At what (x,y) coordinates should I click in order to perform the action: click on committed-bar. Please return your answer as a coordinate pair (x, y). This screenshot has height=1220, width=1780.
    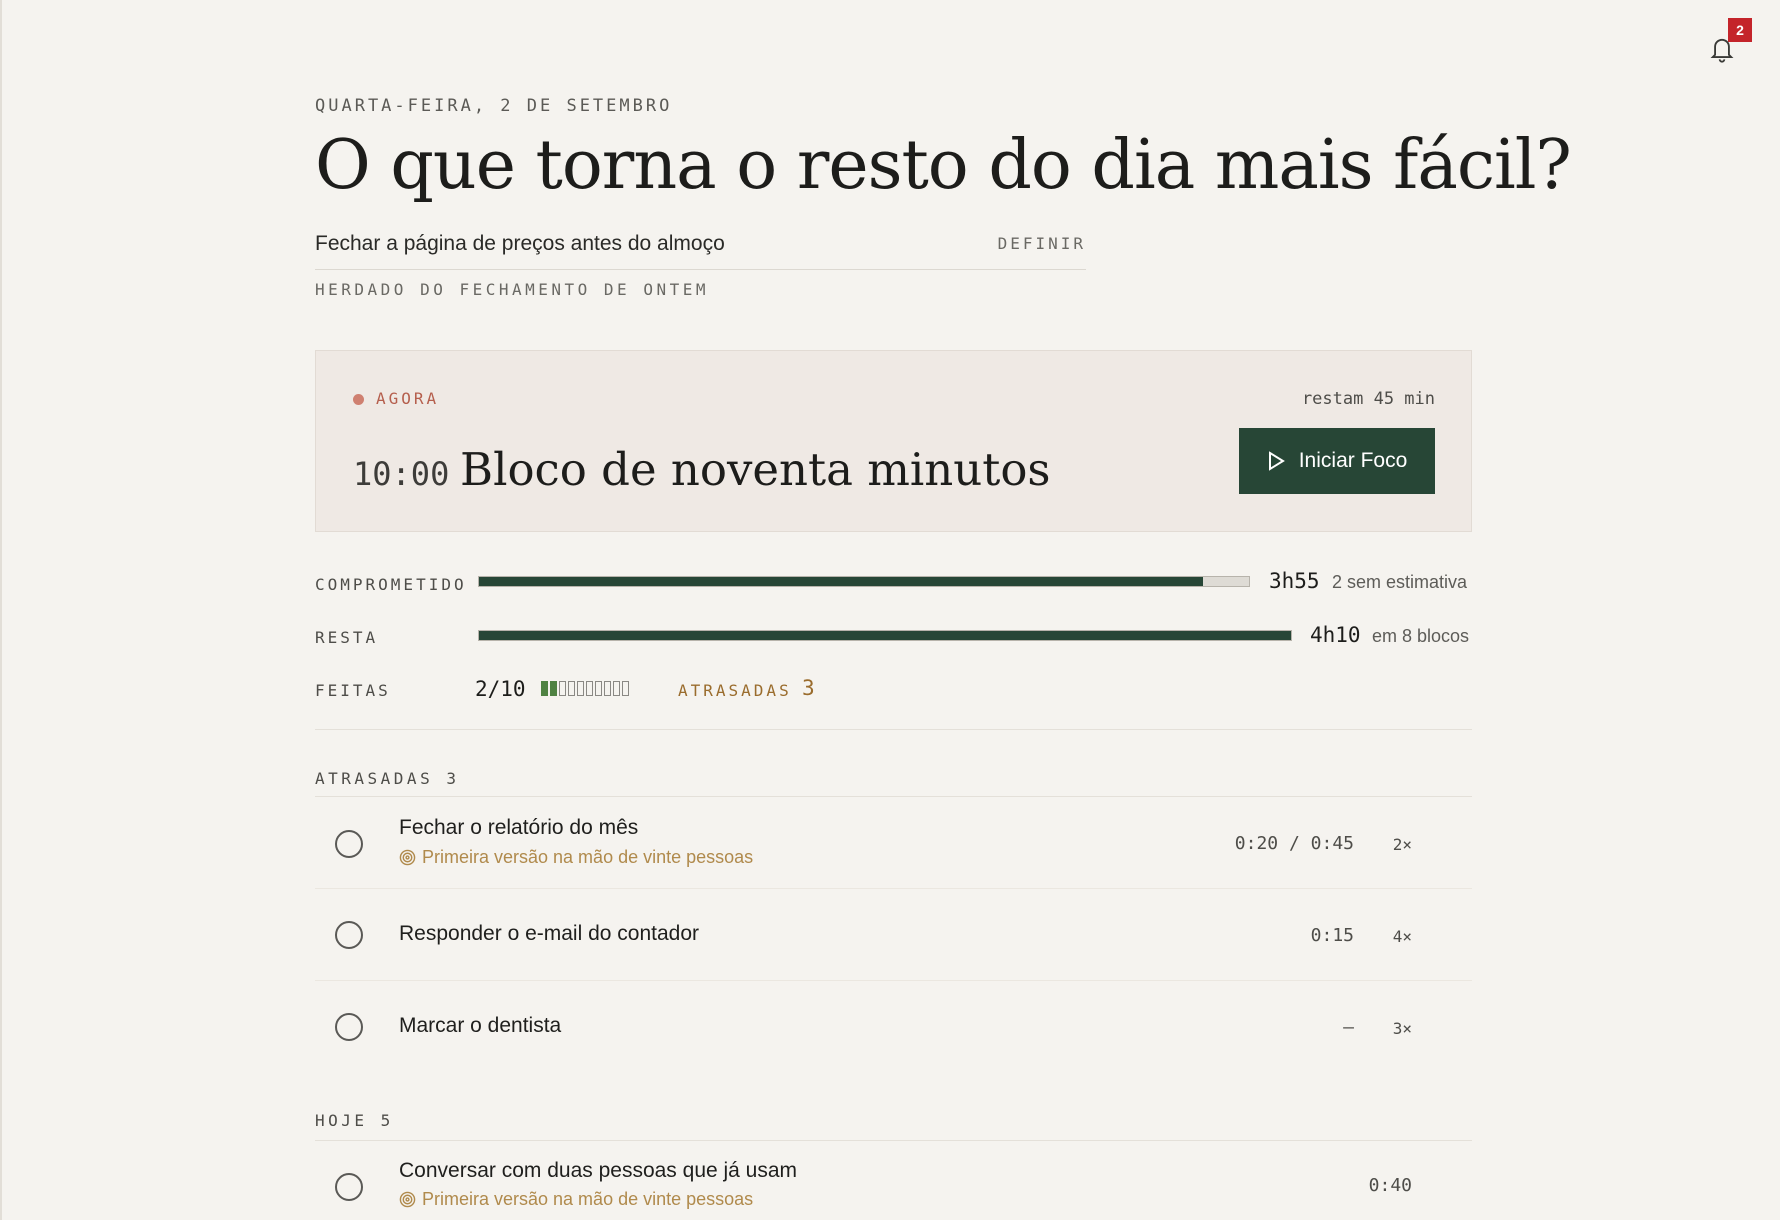
    Looking at the image, I should click on (864, 581).